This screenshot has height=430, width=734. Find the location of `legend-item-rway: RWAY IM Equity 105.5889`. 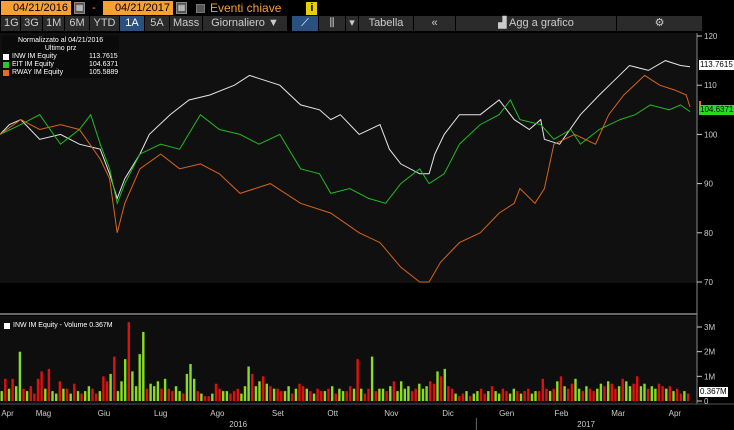

legend-item-rway: RWAY IM Equity 105.5889 is located at coordinates (60, 73).